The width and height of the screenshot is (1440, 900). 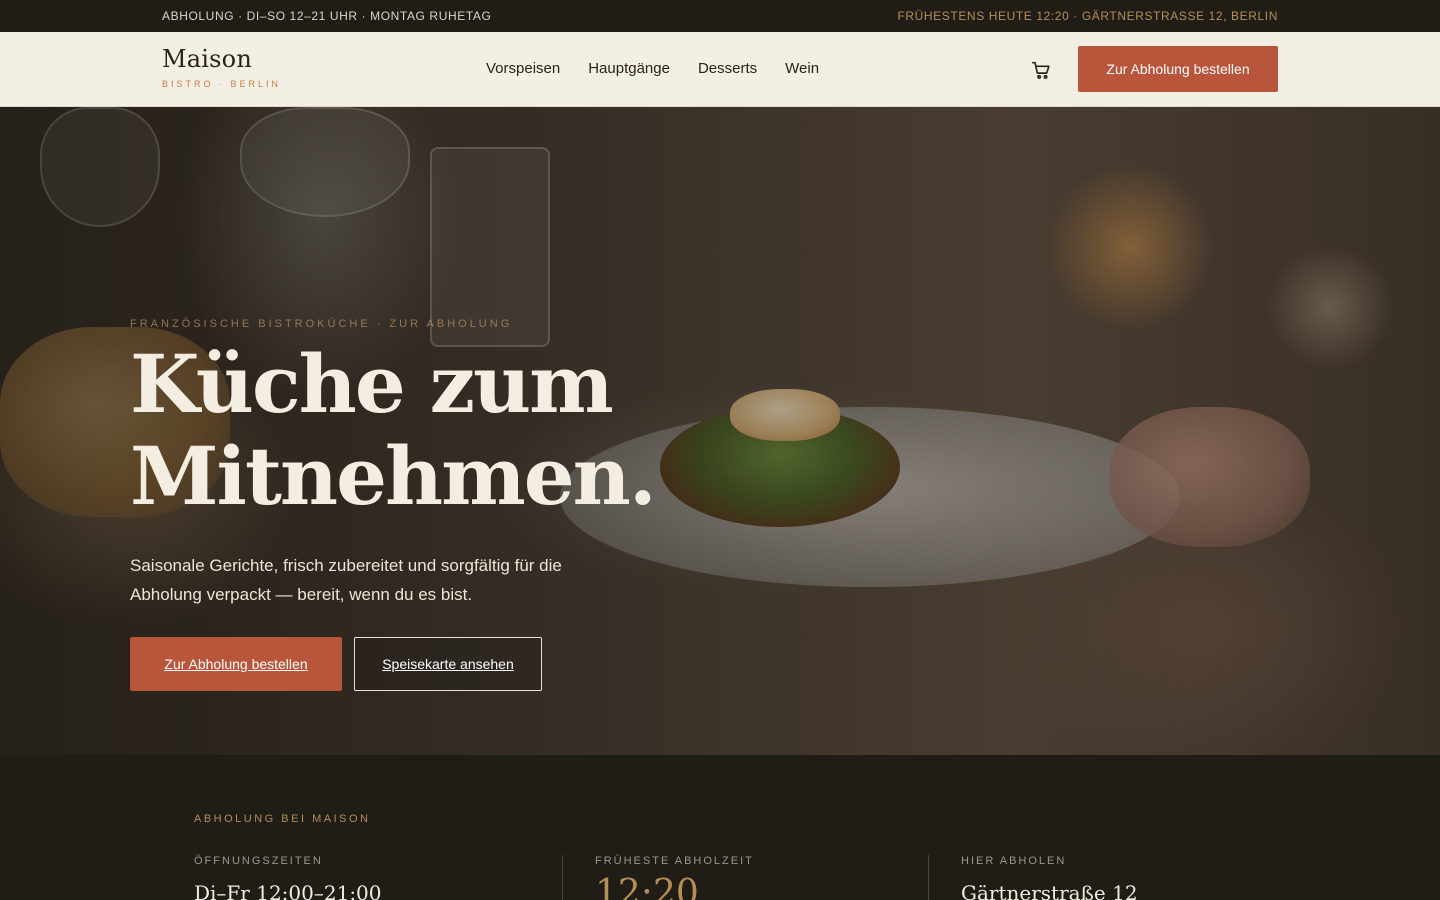 I want to click on logo-name: Maison, so click(x=207, y=59).